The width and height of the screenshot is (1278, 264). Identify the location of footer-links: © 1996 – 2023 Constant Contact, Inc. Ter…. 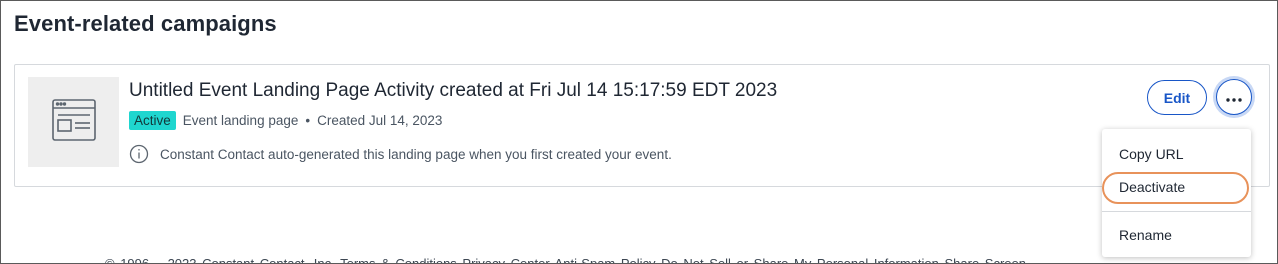
(565, 259).